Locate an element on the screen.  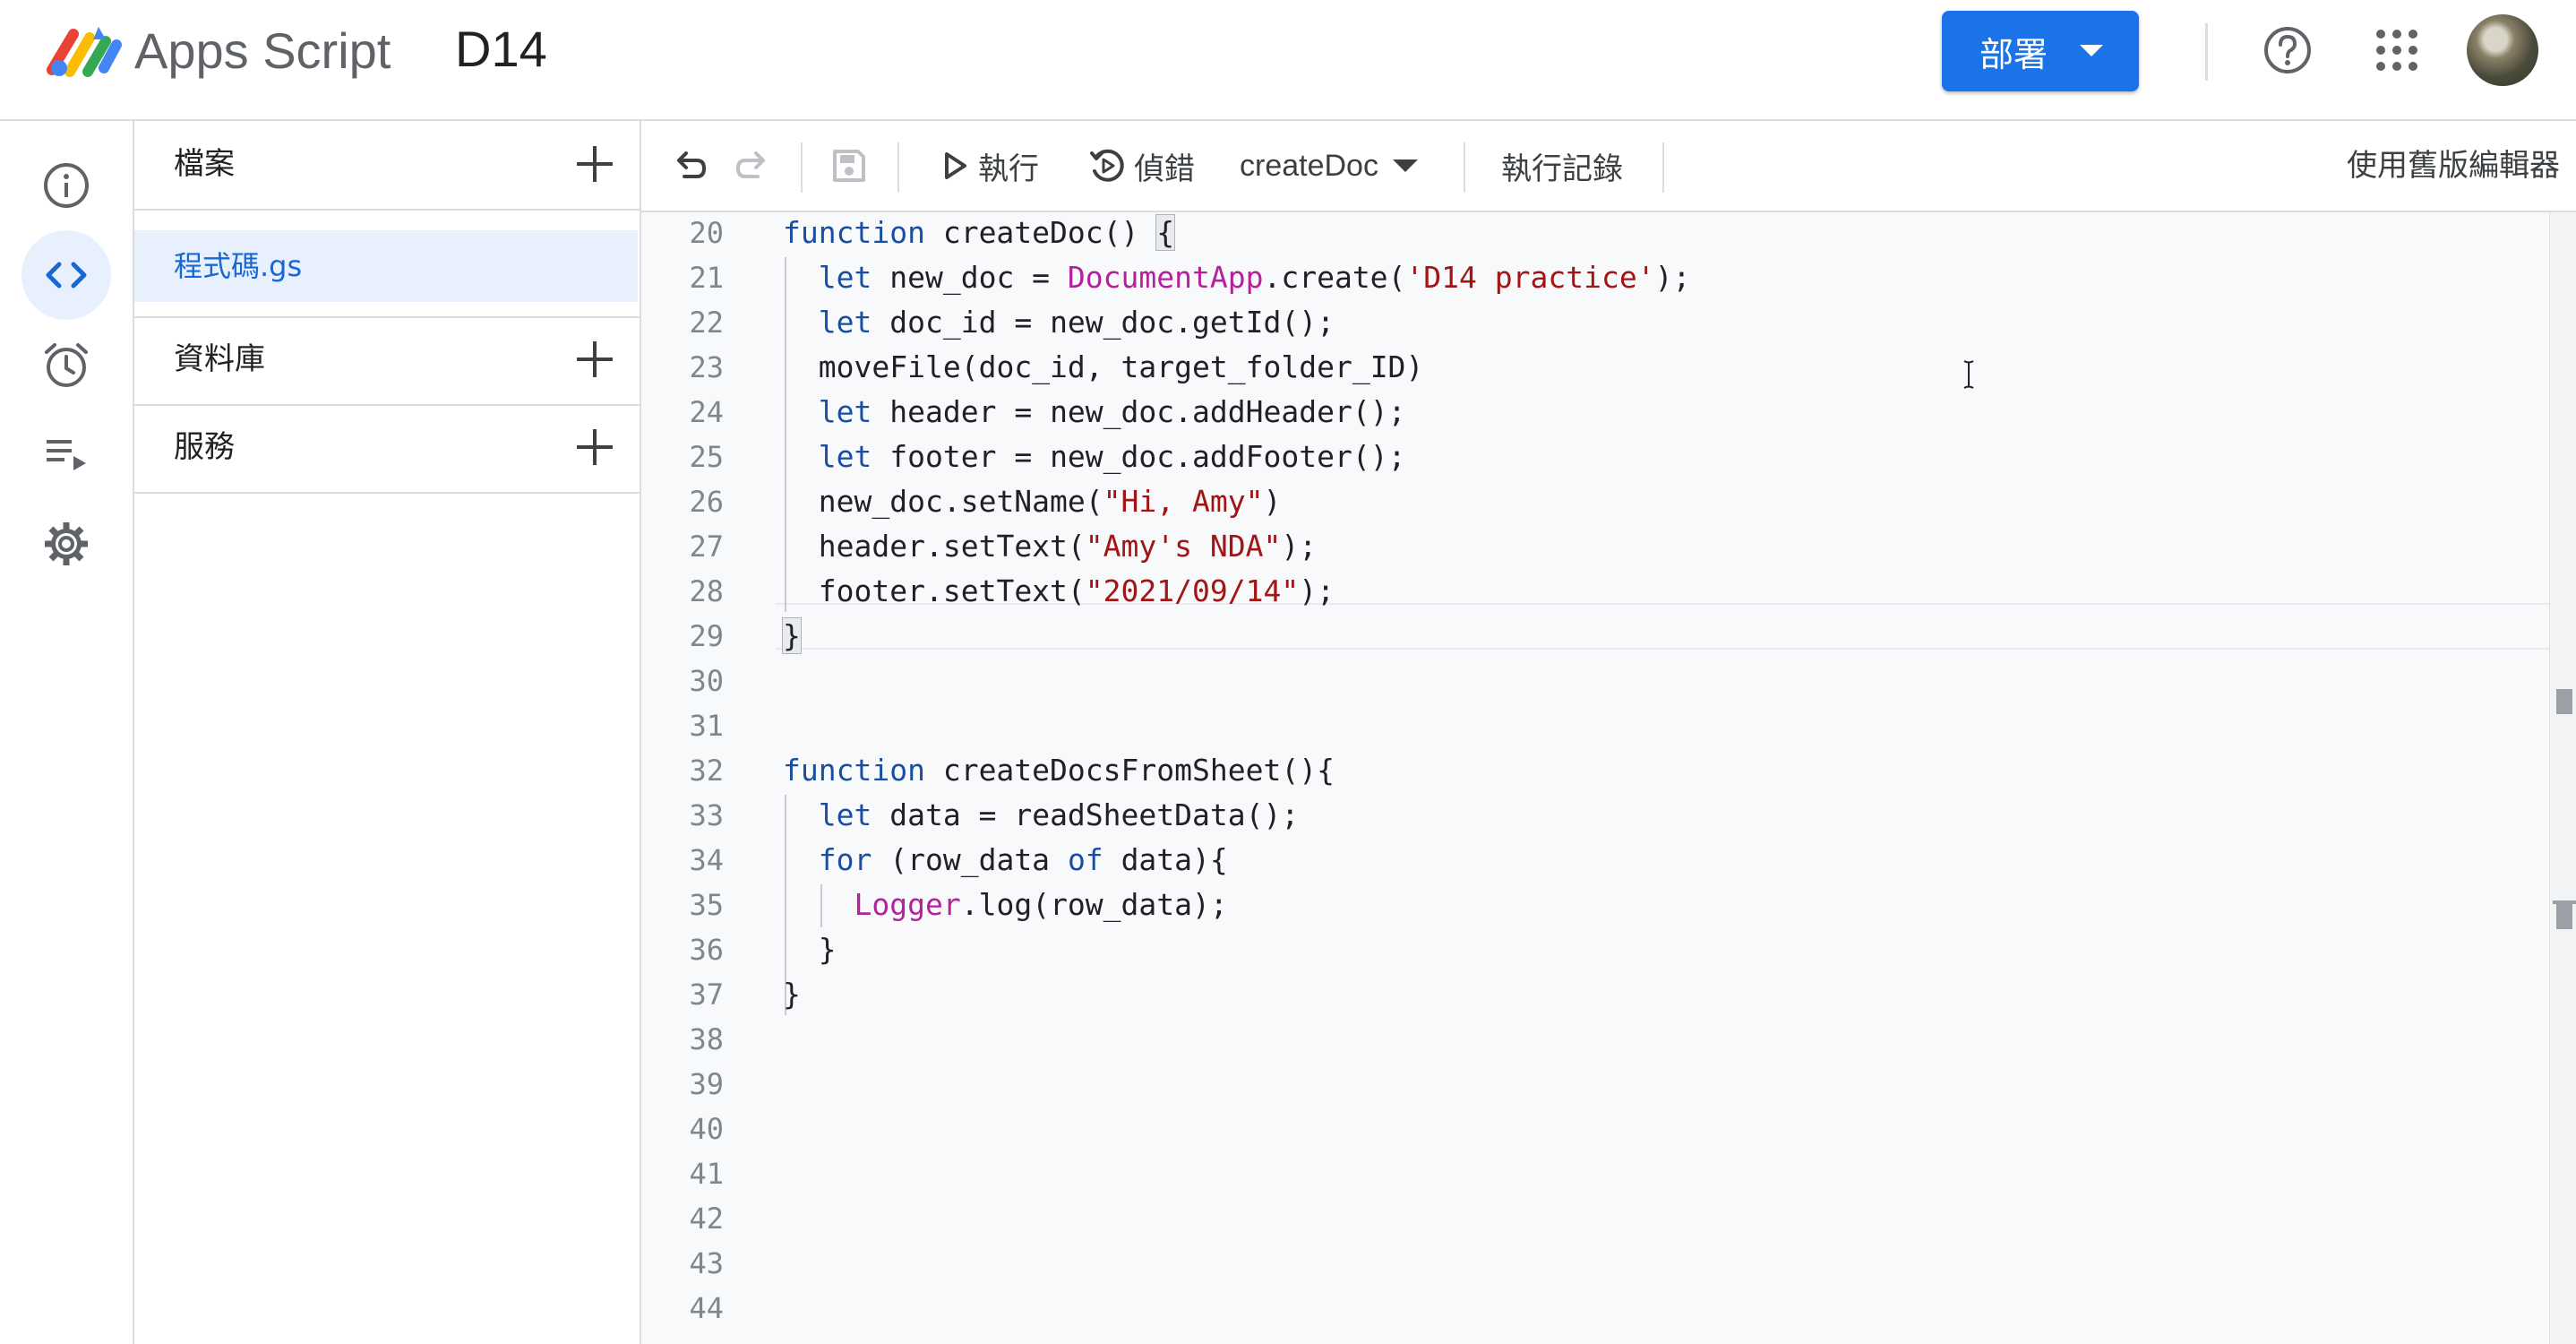
code-line: 24 let header = new_doc.addHeader(); is located at coordinates (1595, 412).